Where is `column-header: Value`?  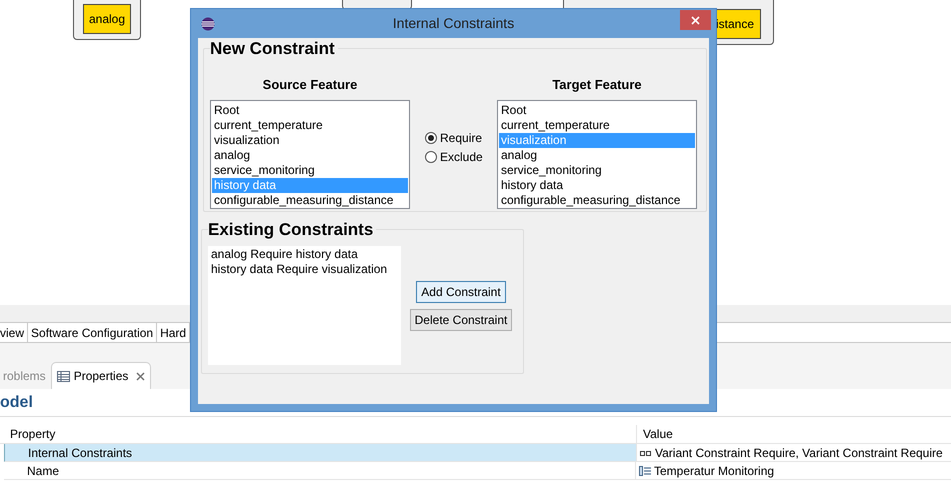
column-header: Value is located at coordinates (655, 434).